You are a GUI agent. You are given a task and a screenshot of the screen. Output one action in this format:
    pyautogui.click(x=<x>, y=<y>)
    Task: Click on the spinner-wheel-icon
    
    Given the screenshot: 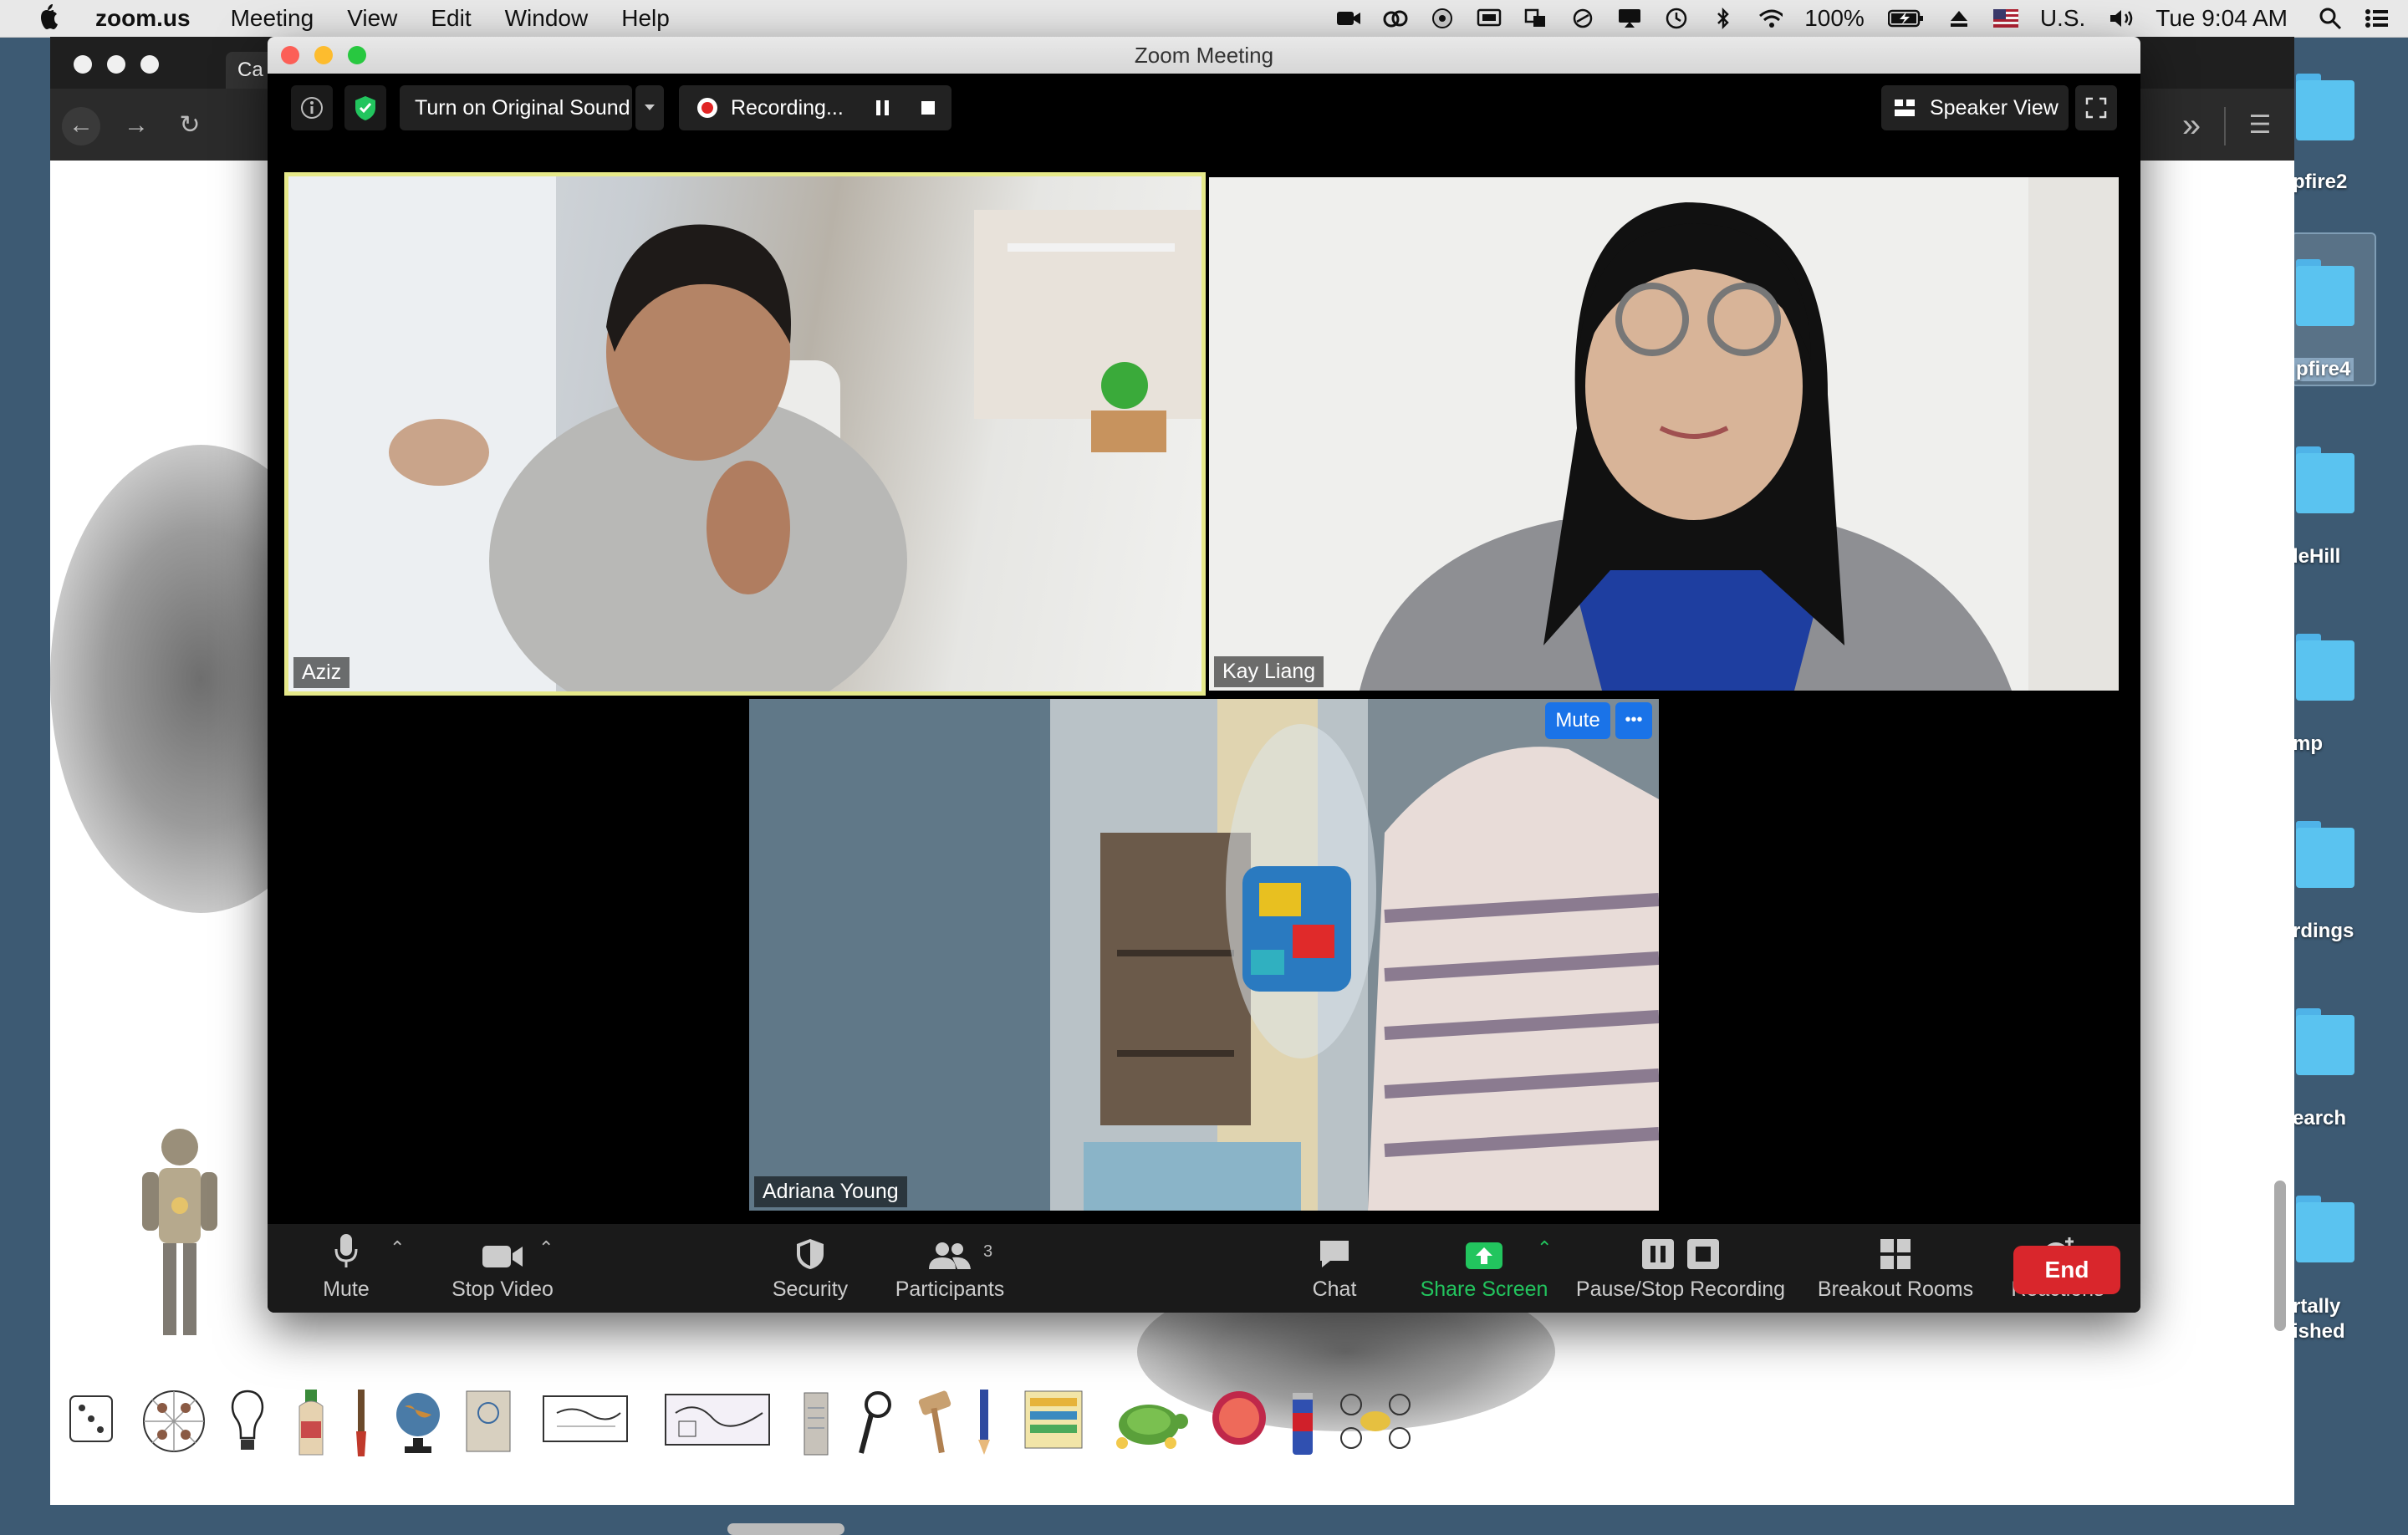 What is the action you would take?
    pyautogui.click(x=173, y=1421)
    